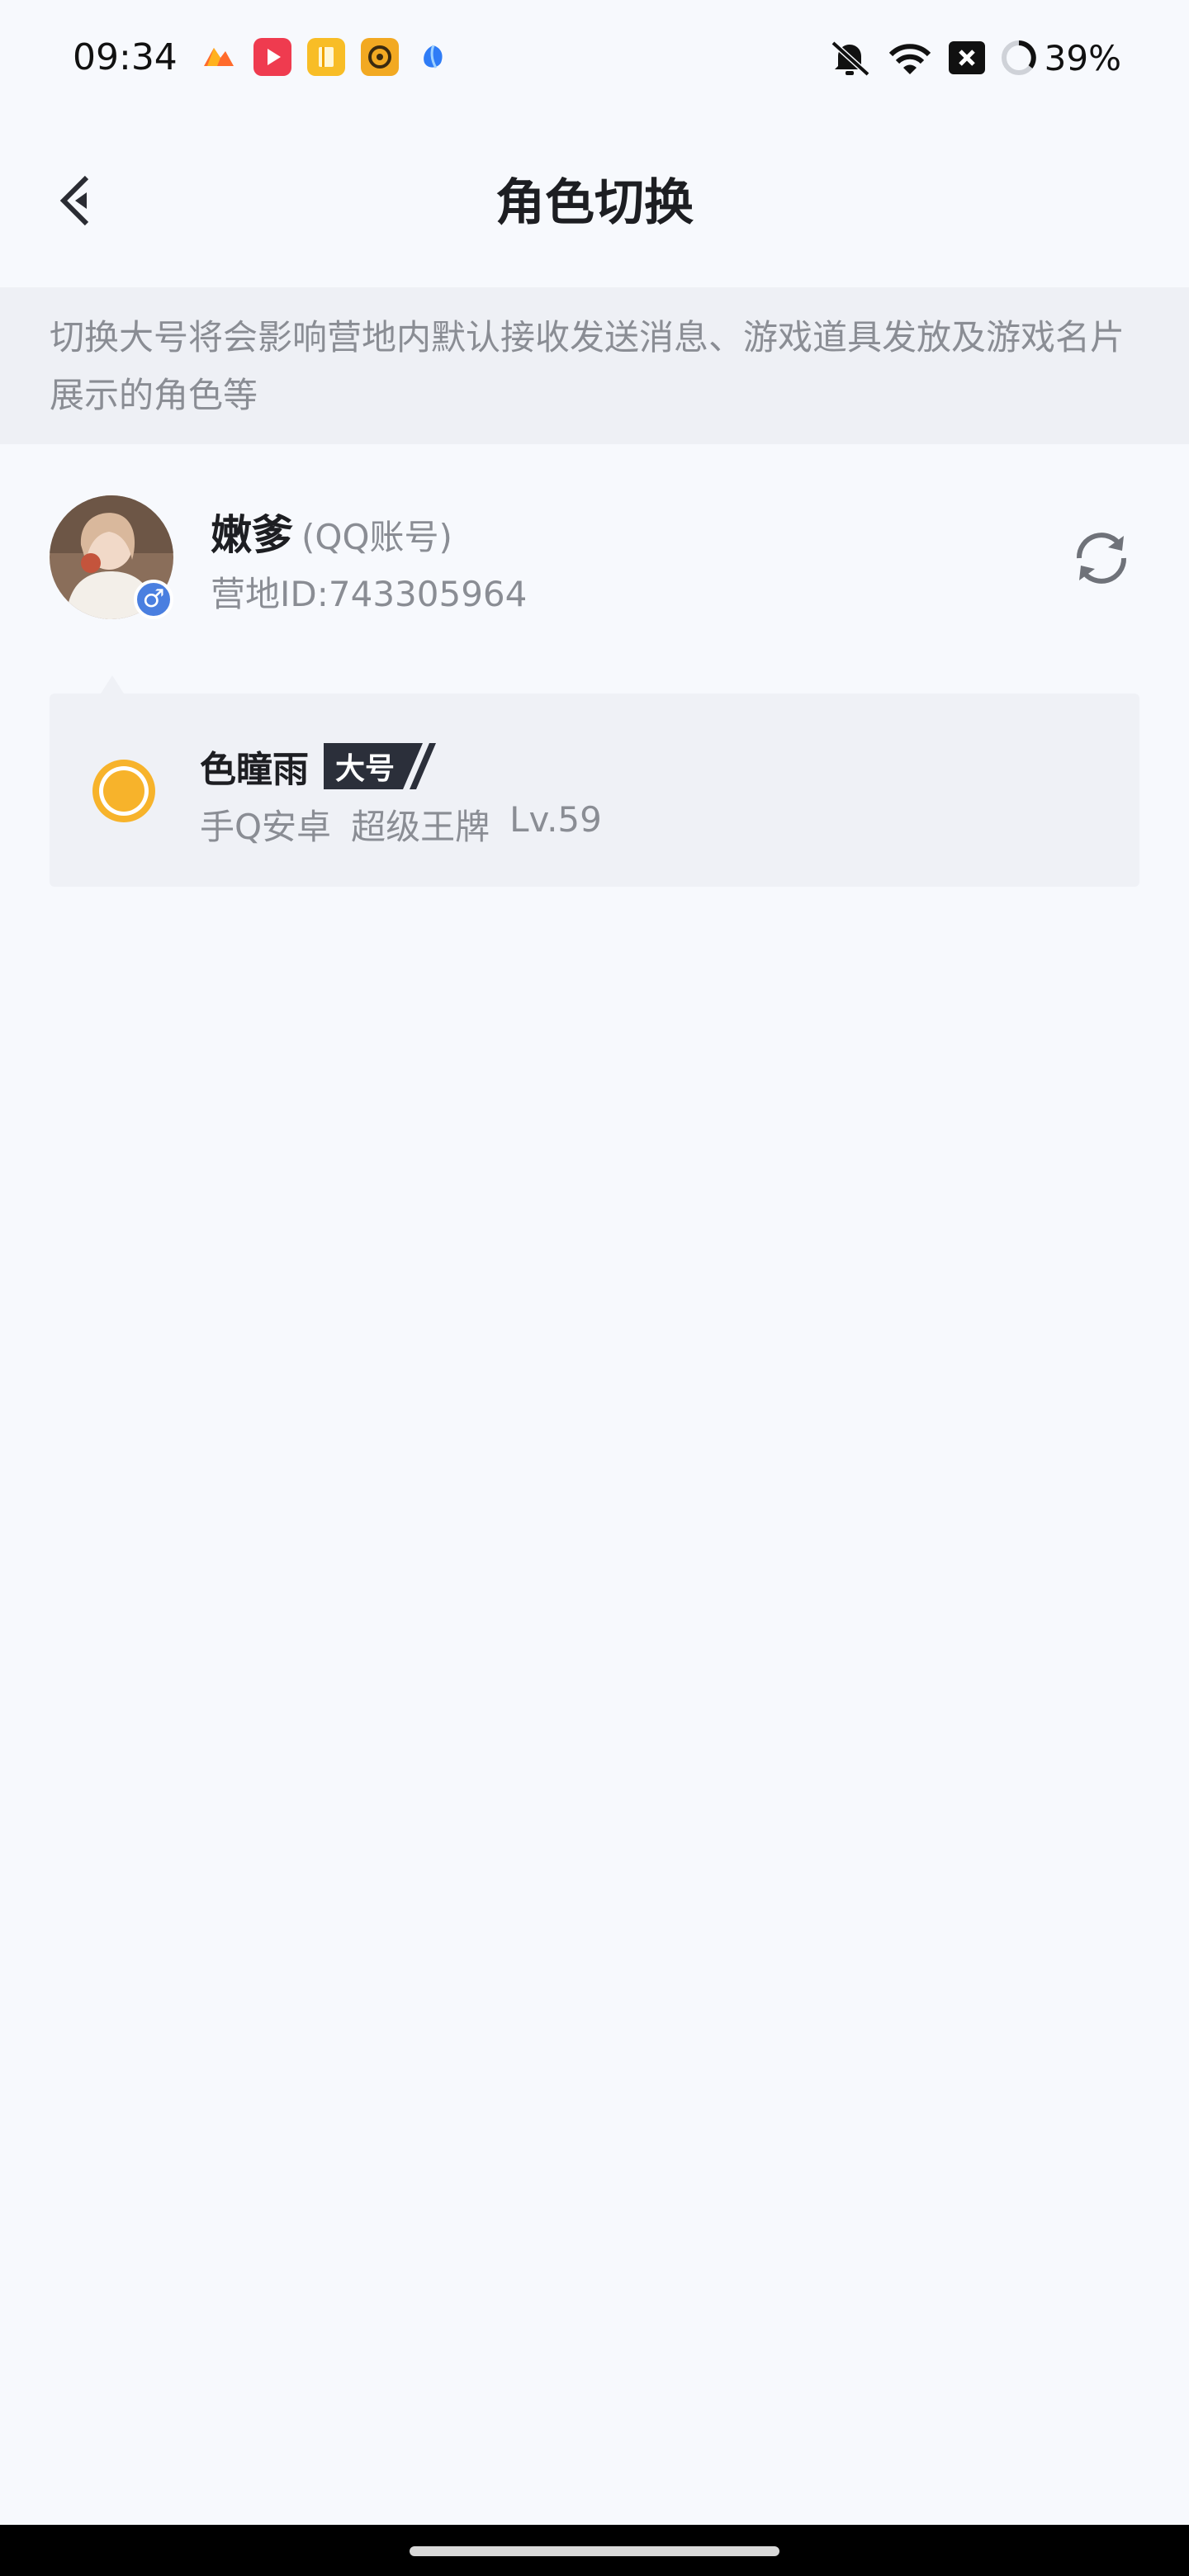 The height and width of the screenshot is (2576, 1189). I want to click on role-level: Lv.59, so click(555, 819).